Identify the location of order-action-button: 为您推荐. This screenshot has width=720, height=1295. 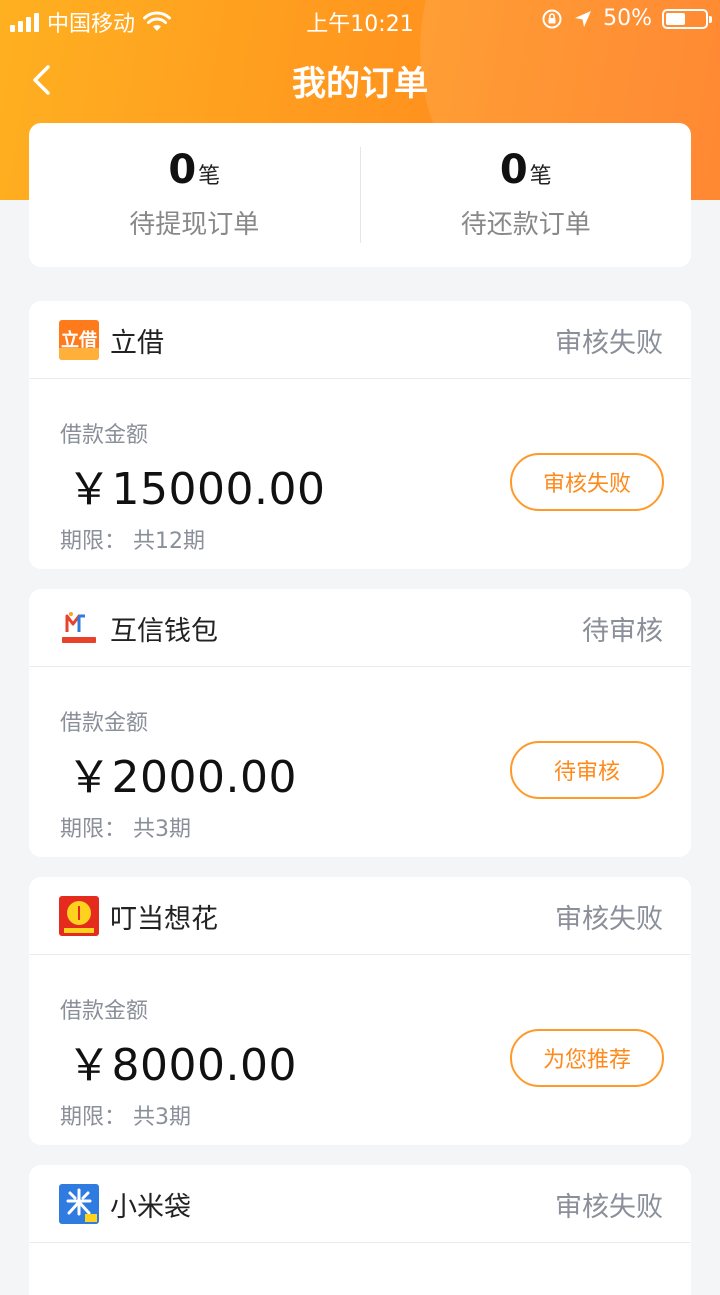
(587, 1058).